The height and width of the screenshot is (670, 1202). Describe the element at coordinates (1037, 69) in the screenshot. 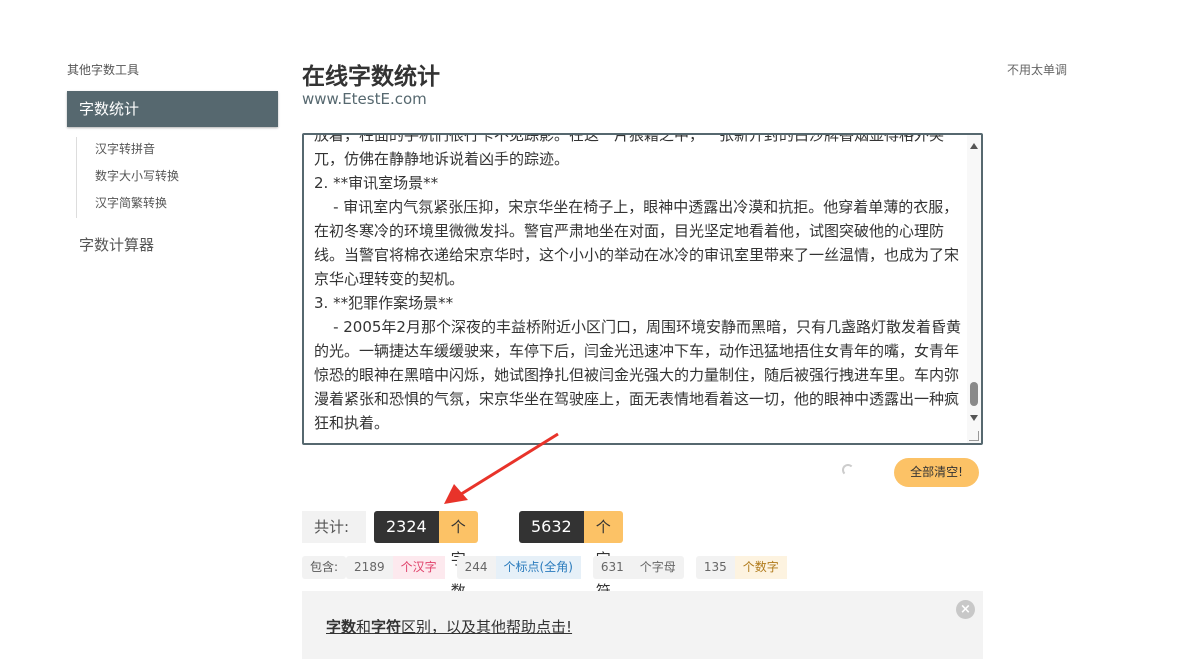

I see `right-note-link: 不用太单调` at that location.